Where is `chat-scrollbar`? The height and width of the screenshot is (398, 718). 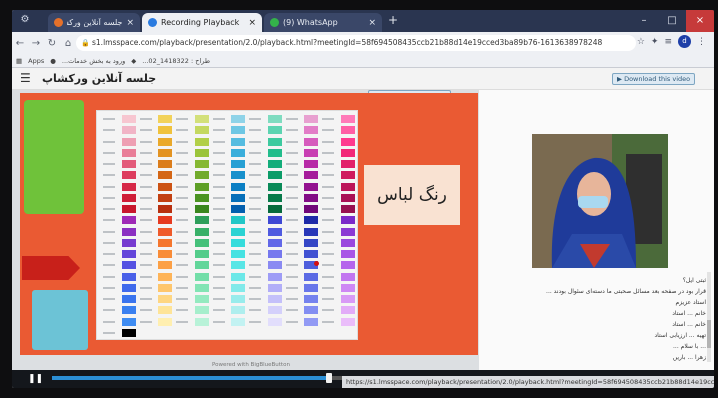
chat-scrollbar is located at coordinates (709, 317).